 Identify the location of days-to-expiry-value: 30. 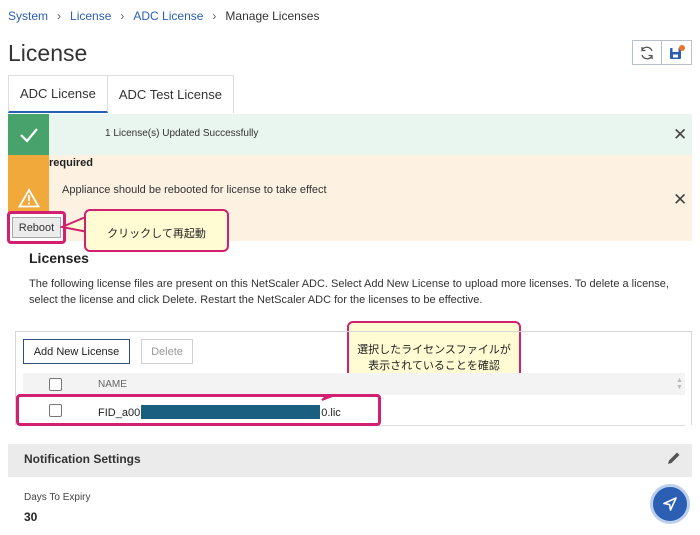
(31, 517).